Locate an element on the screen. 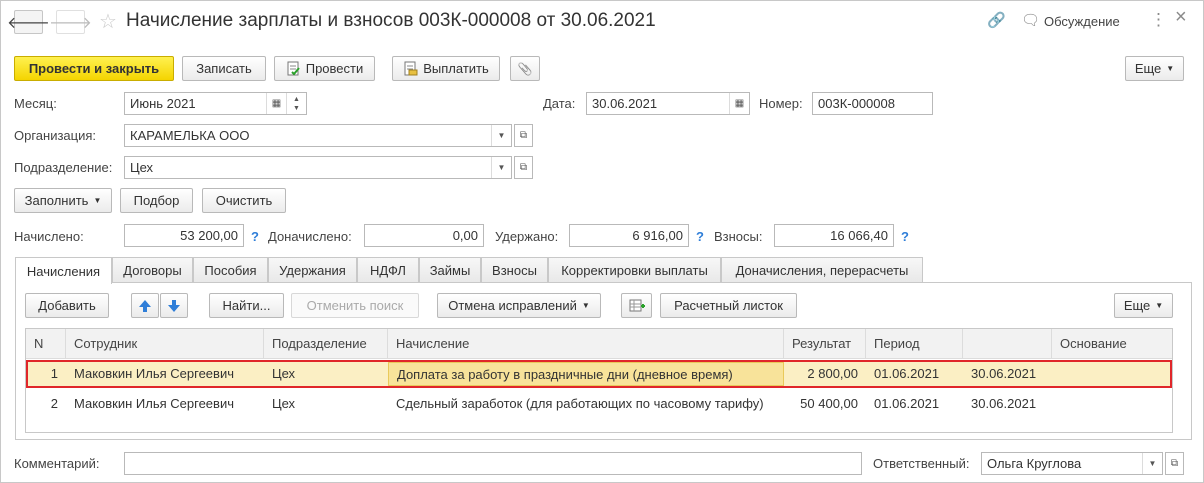 This screenshot has width=1204, height=483. number-value: 003К-000008 is located at coordinates (856, 103).